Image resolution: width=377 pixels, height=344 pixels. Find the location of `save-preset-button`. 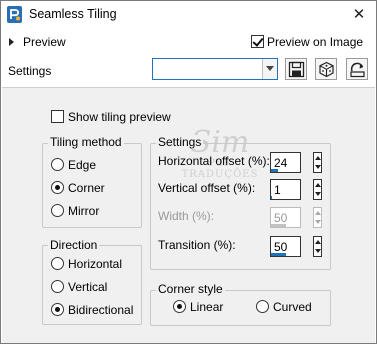

save-preset-button is located at coordinates (296, 69).